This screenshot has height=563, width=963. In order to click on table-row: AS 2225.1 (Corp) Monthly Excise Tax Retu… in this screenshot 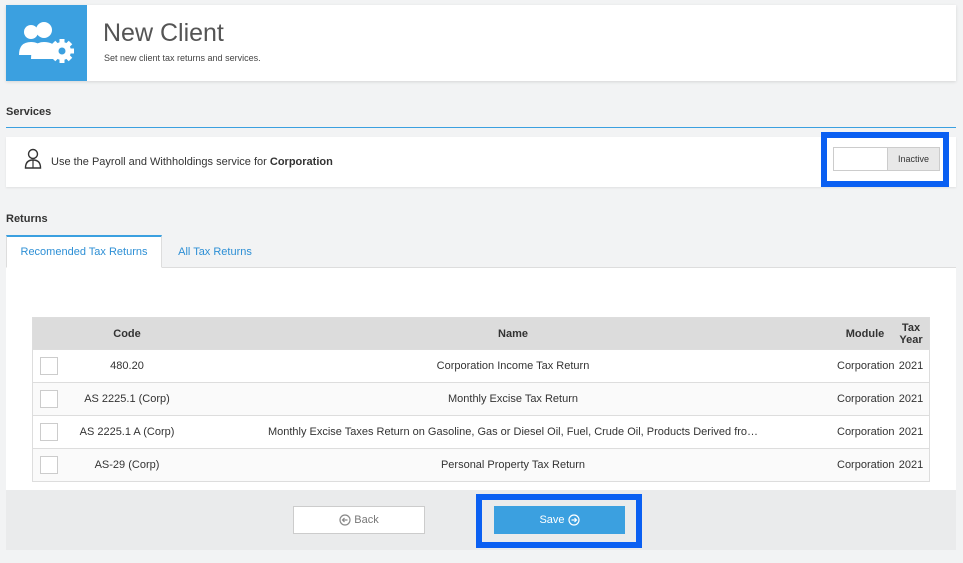, I will do `click(481, 398)`.